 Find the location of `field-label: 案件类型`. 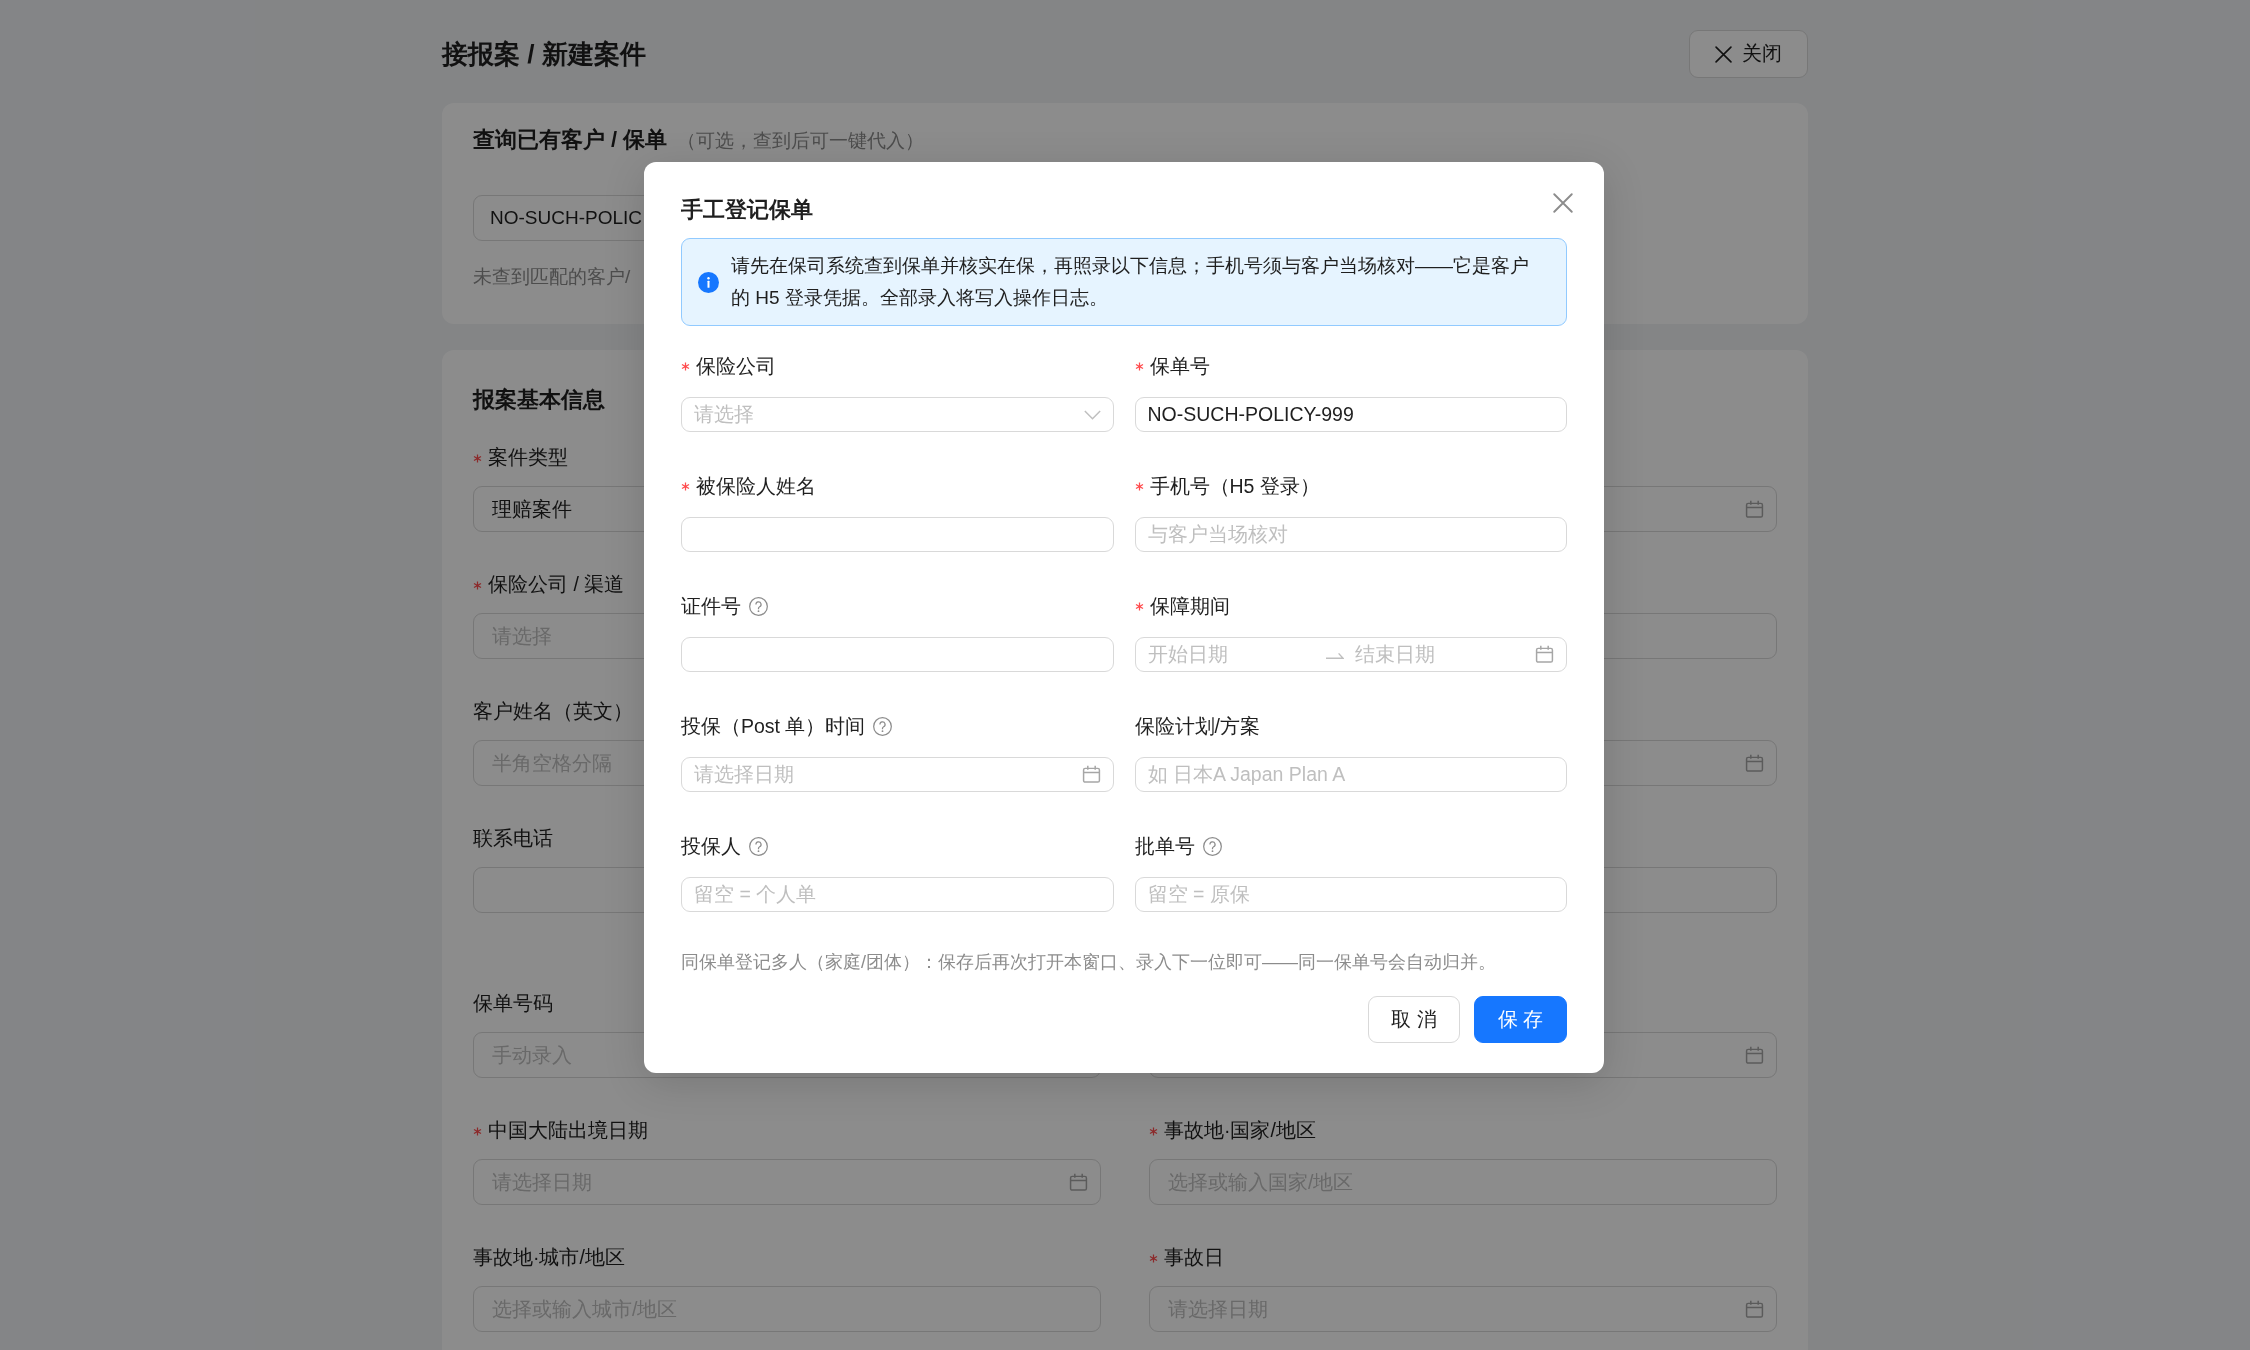

field-label: 案件类型 is located at coordinates (528, 458).